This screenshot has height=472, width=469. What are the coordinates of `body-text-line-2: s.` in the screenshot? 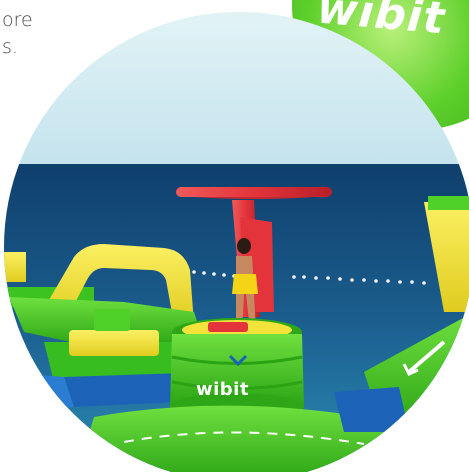 It's located at (10, 47).